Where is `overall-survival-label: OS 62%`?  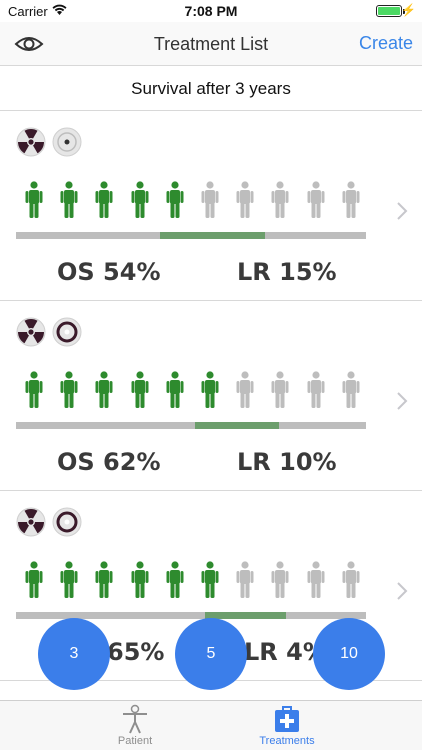
overall-survival-label: OS 62% is located at coordinates (109, 462).